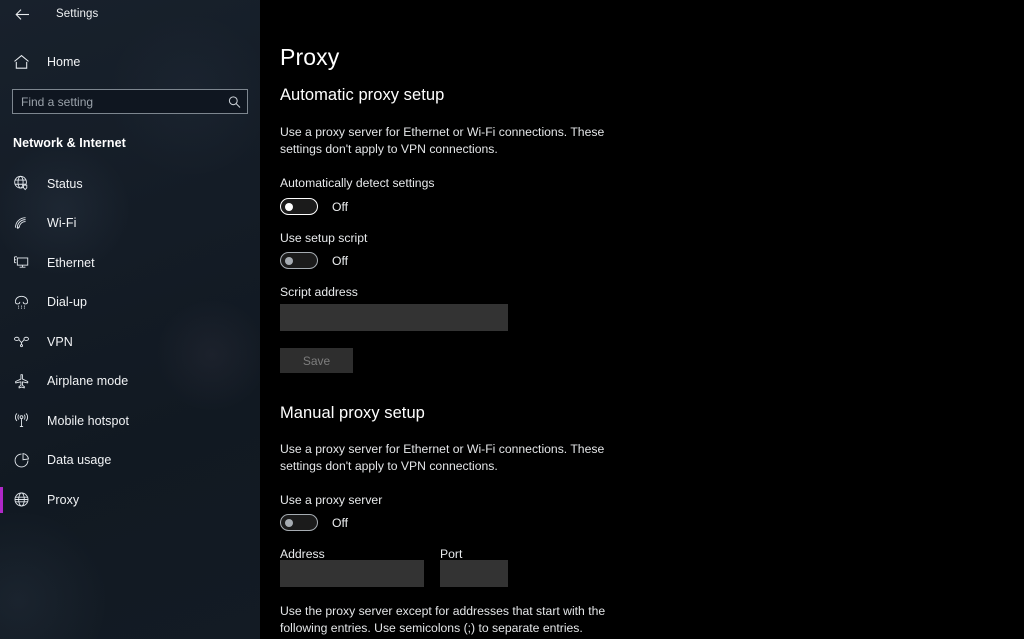 This screenshot has height=639, width=1024. I want to click on sidebar-item-vpn-label: VPN, so click(60, 341).